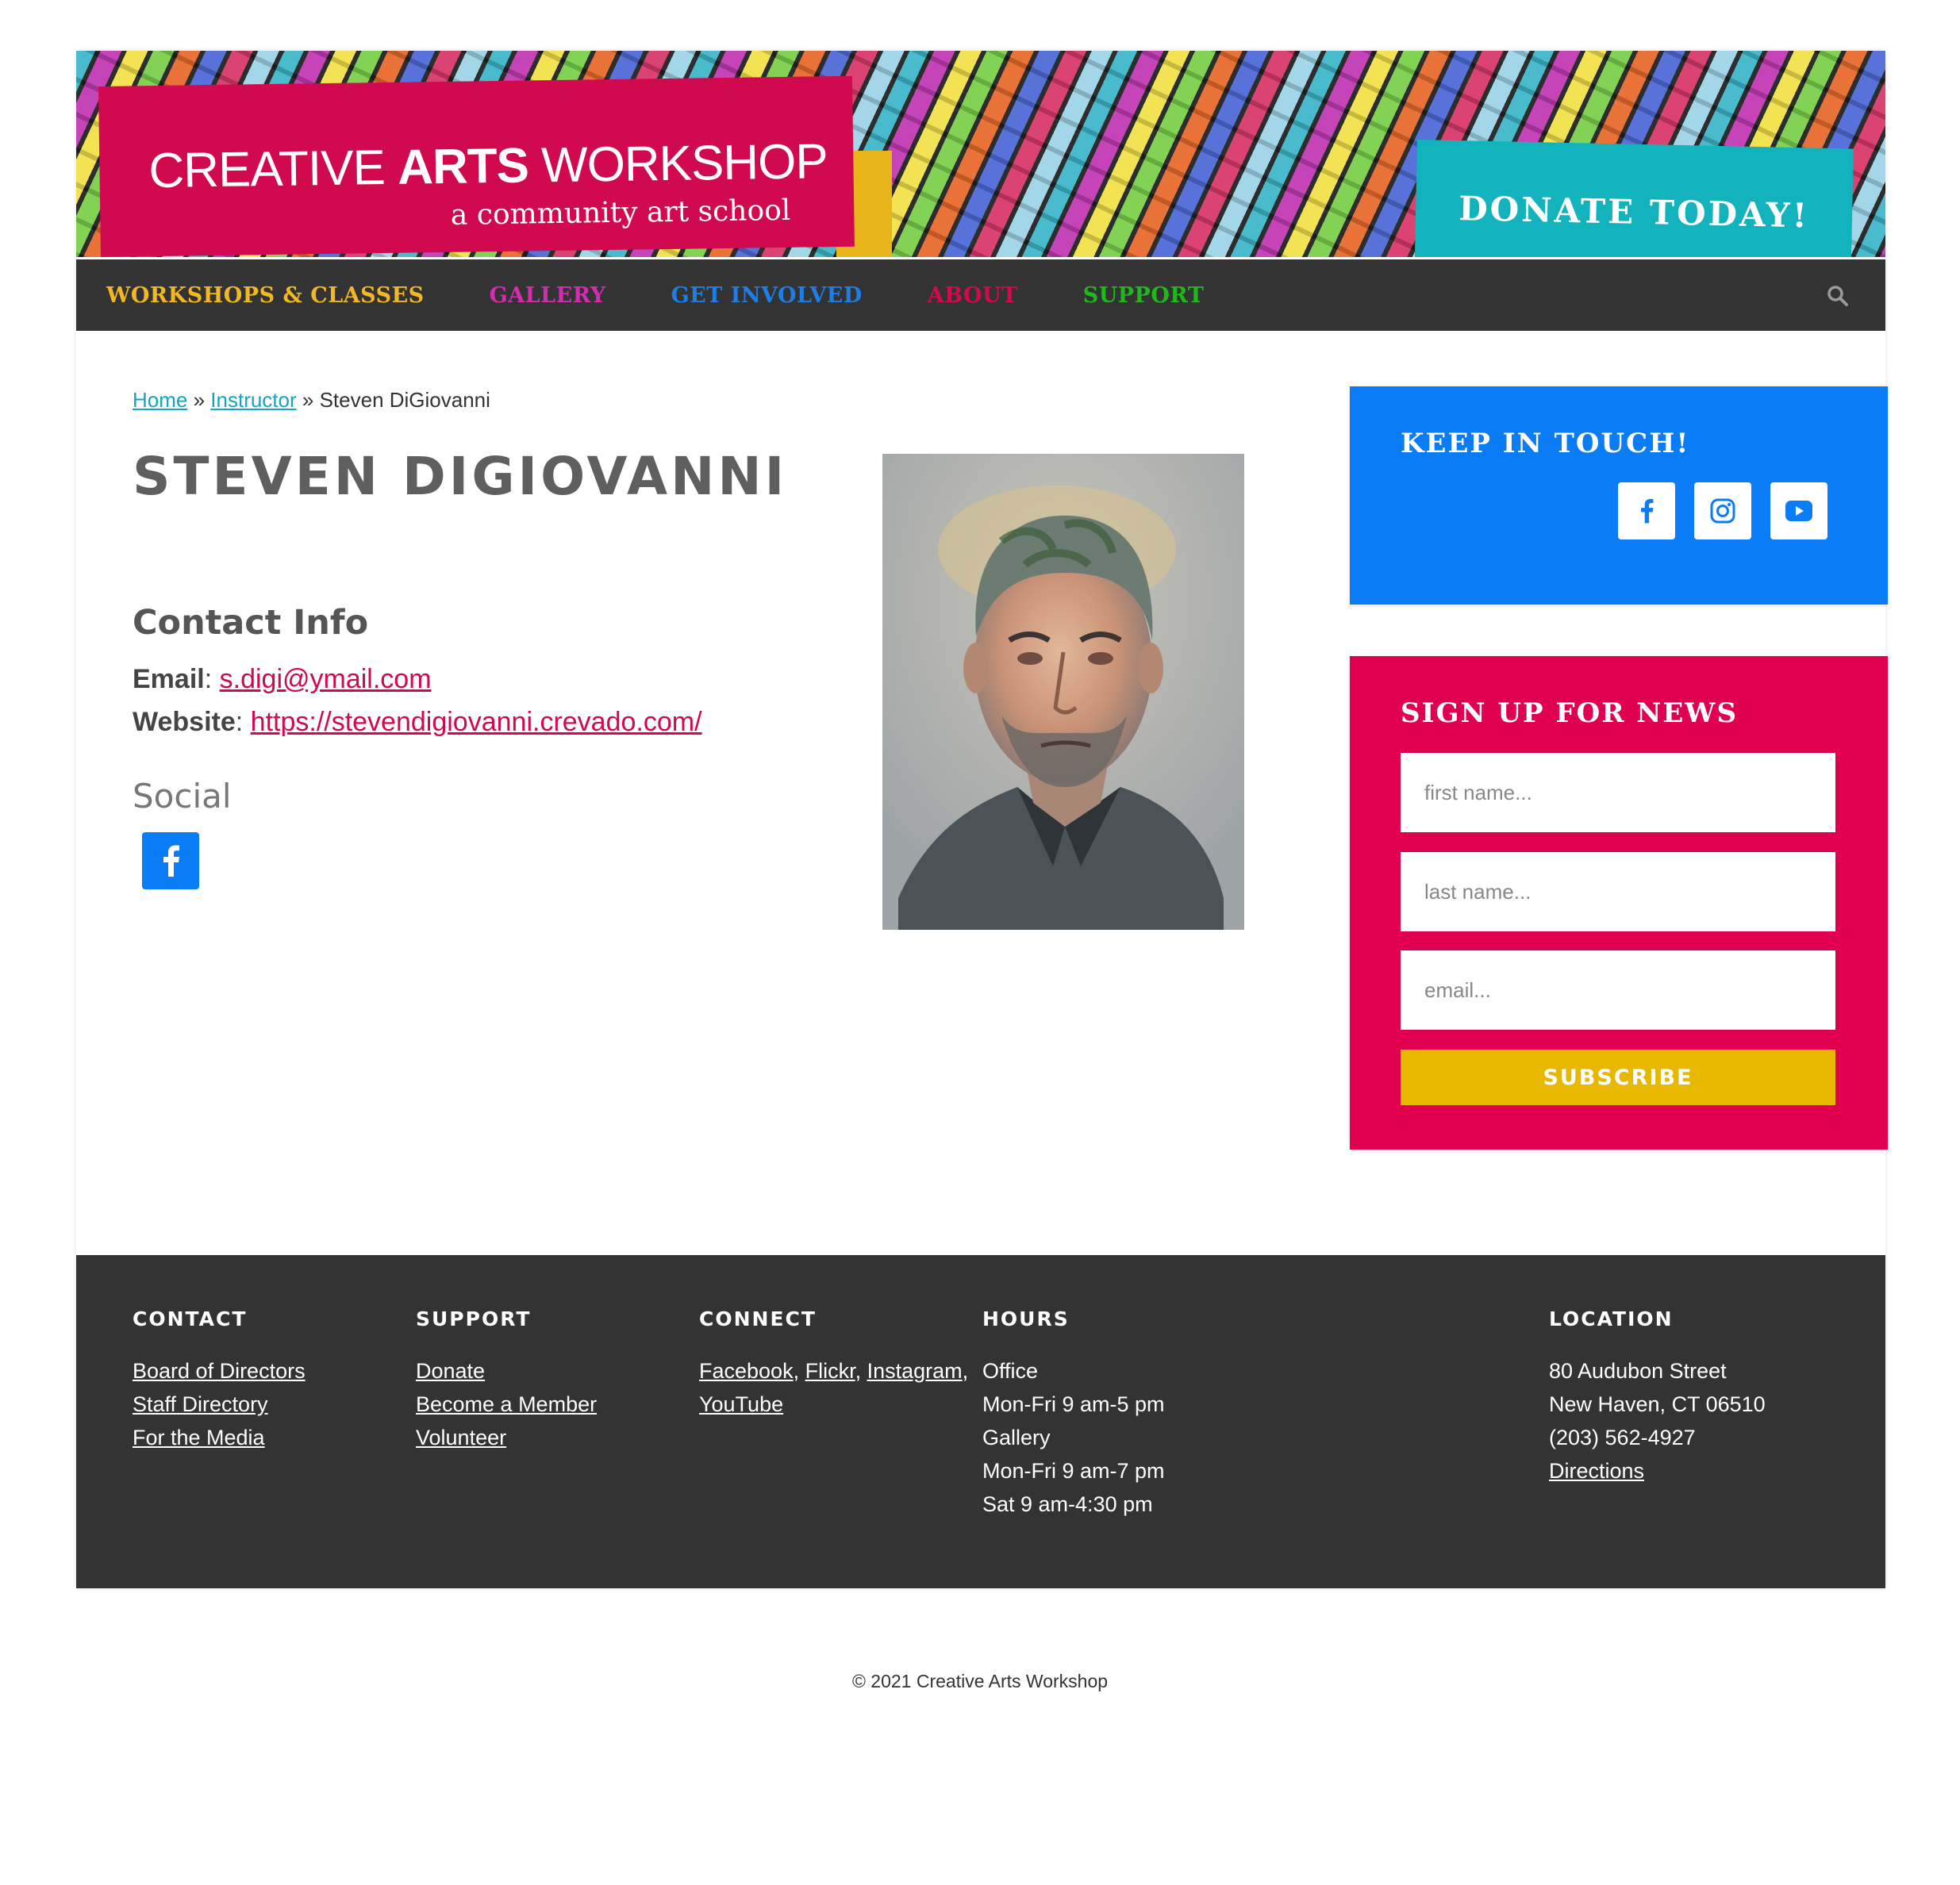 The width and height of the screenshot is (1960, 1885). I want to click on sidebar-facebook-button, so click(1646, 510).